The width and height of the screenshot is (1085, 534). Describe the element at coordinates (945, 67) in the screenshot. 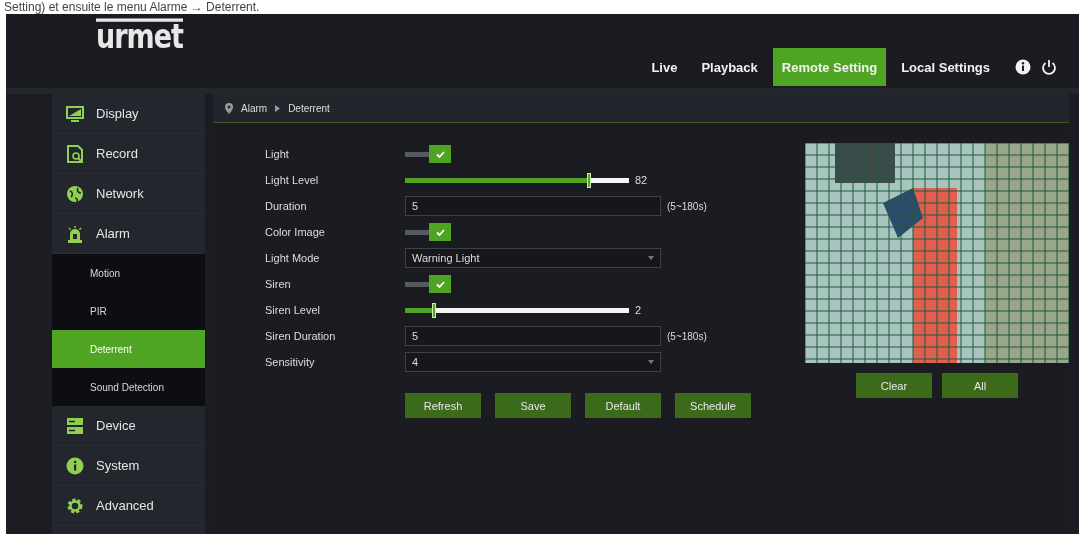

I see `nav-tab: Local Settings` at that location.